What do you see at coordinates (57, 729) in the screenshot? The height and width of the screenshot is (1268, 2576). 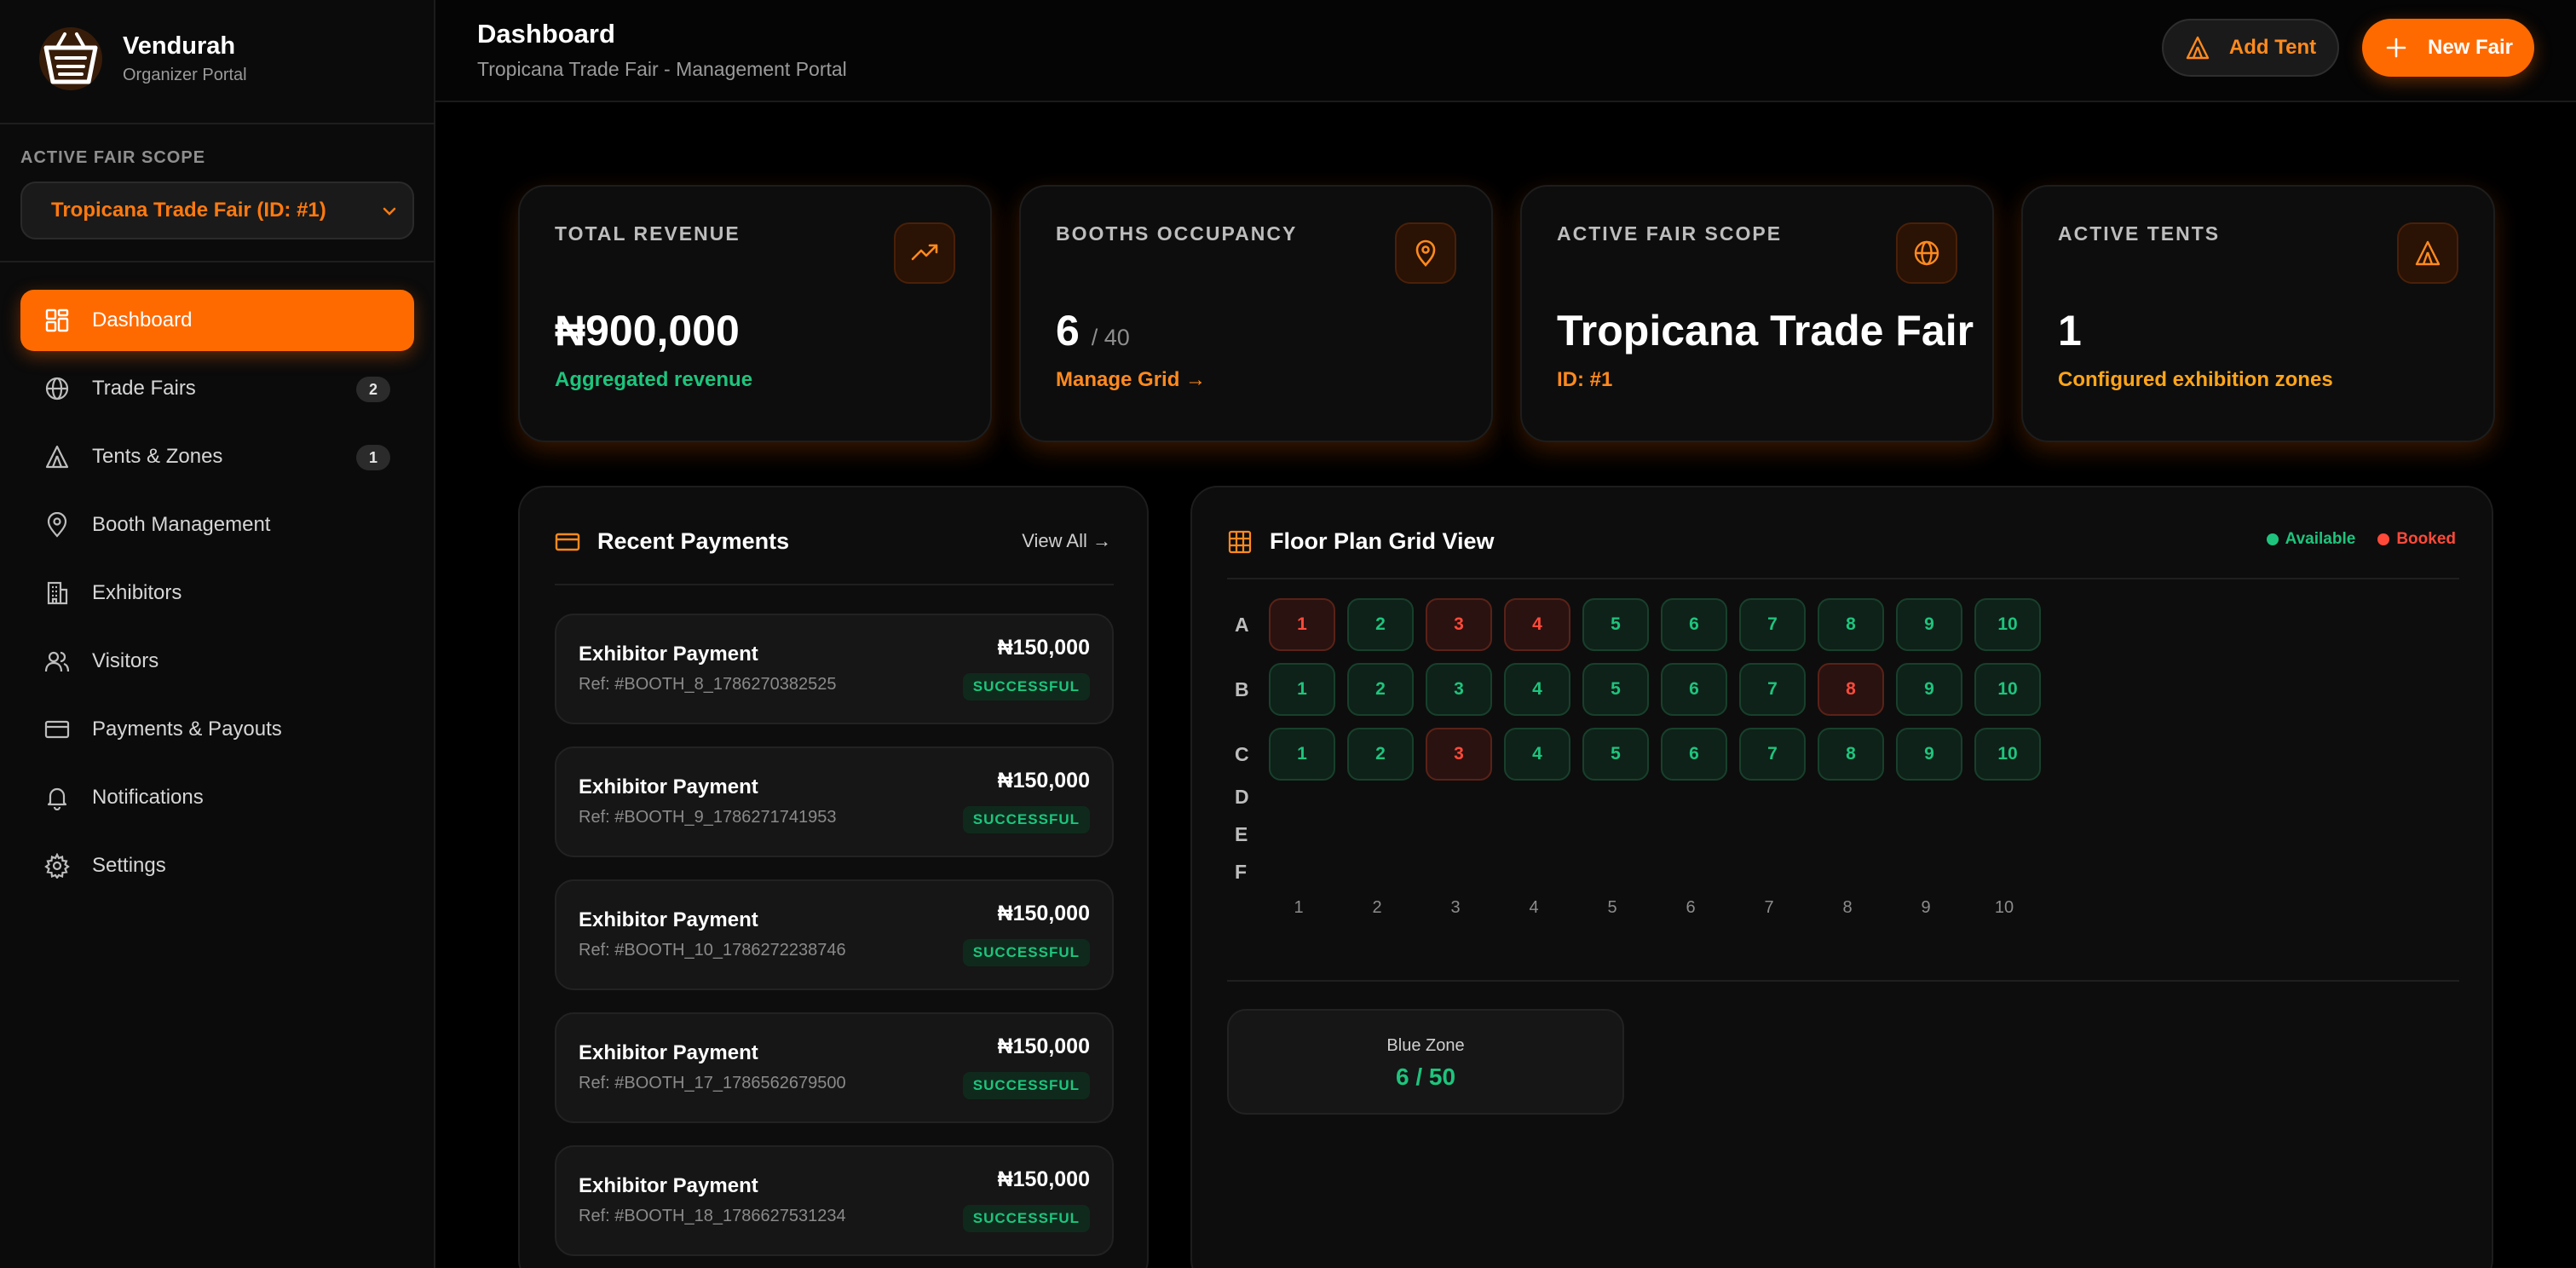 I see `credit-card-icon` at bounding box center [57, 729].